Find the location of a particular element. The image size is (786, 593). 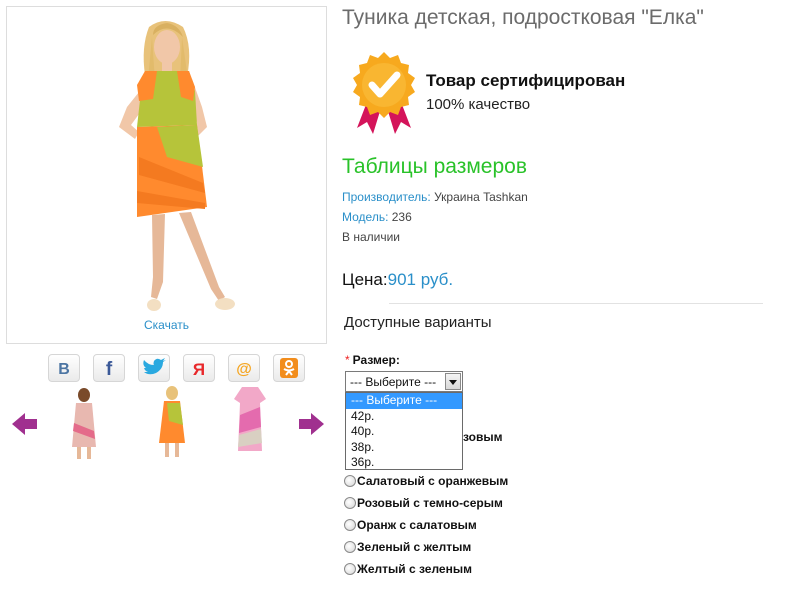

size-option: 40р. is located at coordinates (404, 432).